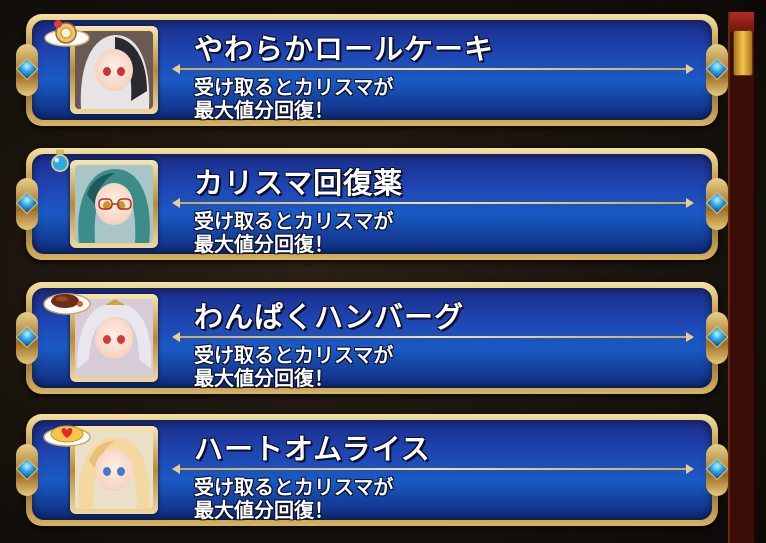  I want to click on scrollbar-cap, so click(742, 22).